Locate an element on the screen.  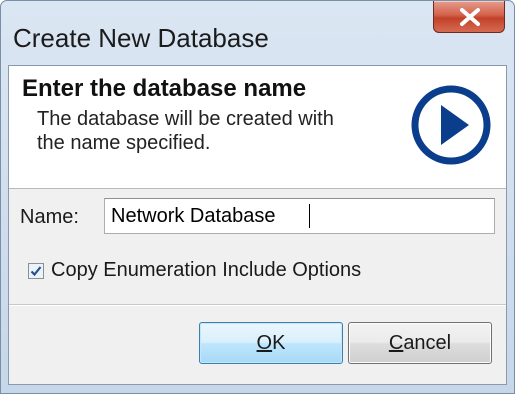
cancel-mnemonic: C is located at coordinates (396, 342).